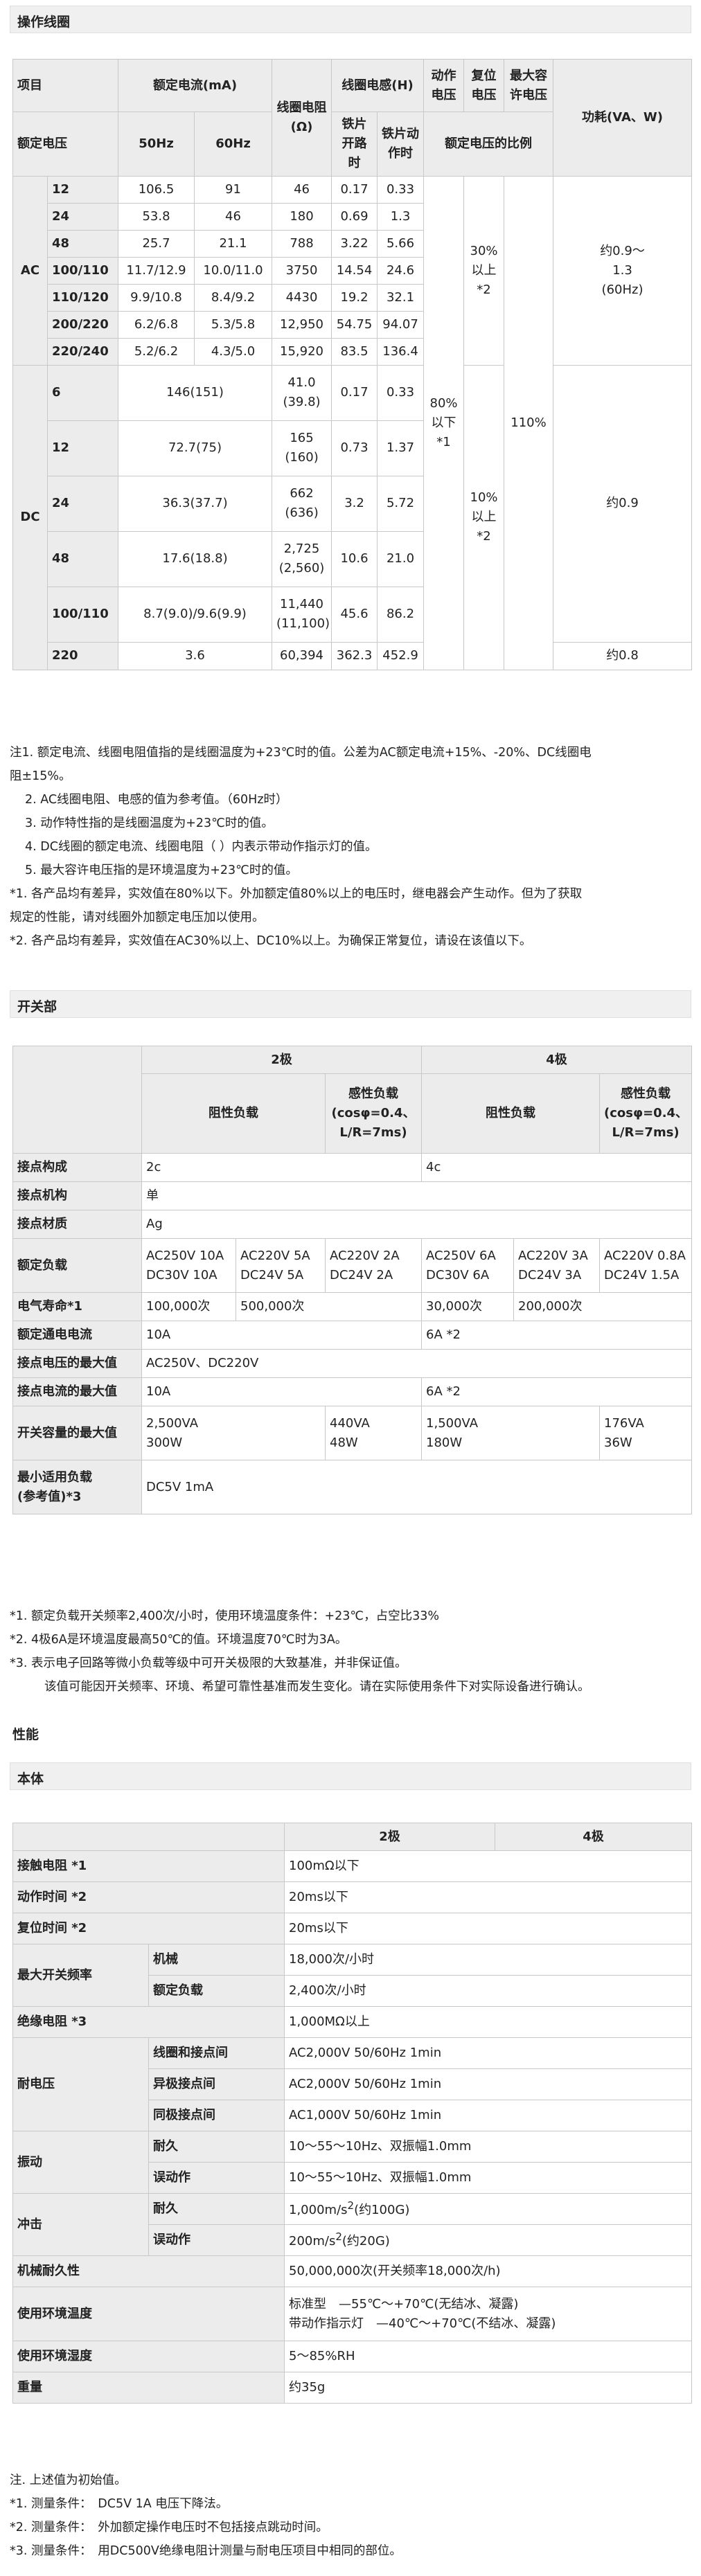 Image resolution: width=701 pixels, height=2576 pixels. Describe the element at coordinates (188, 1307) in the screenshot. I see `life-2p-resistive: 100,000次` at that location.